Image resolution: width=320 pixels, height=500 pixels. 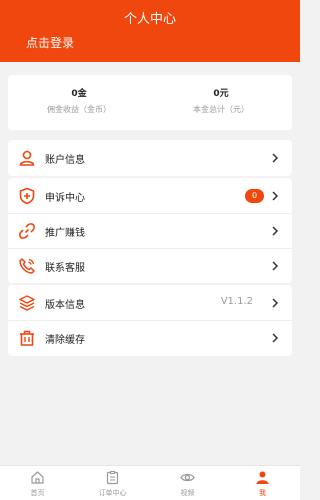 What do you see at coordinates (37, 493) in the screenshot?
I see `tab-home-label: 首页` at bounding box center [37, 493].